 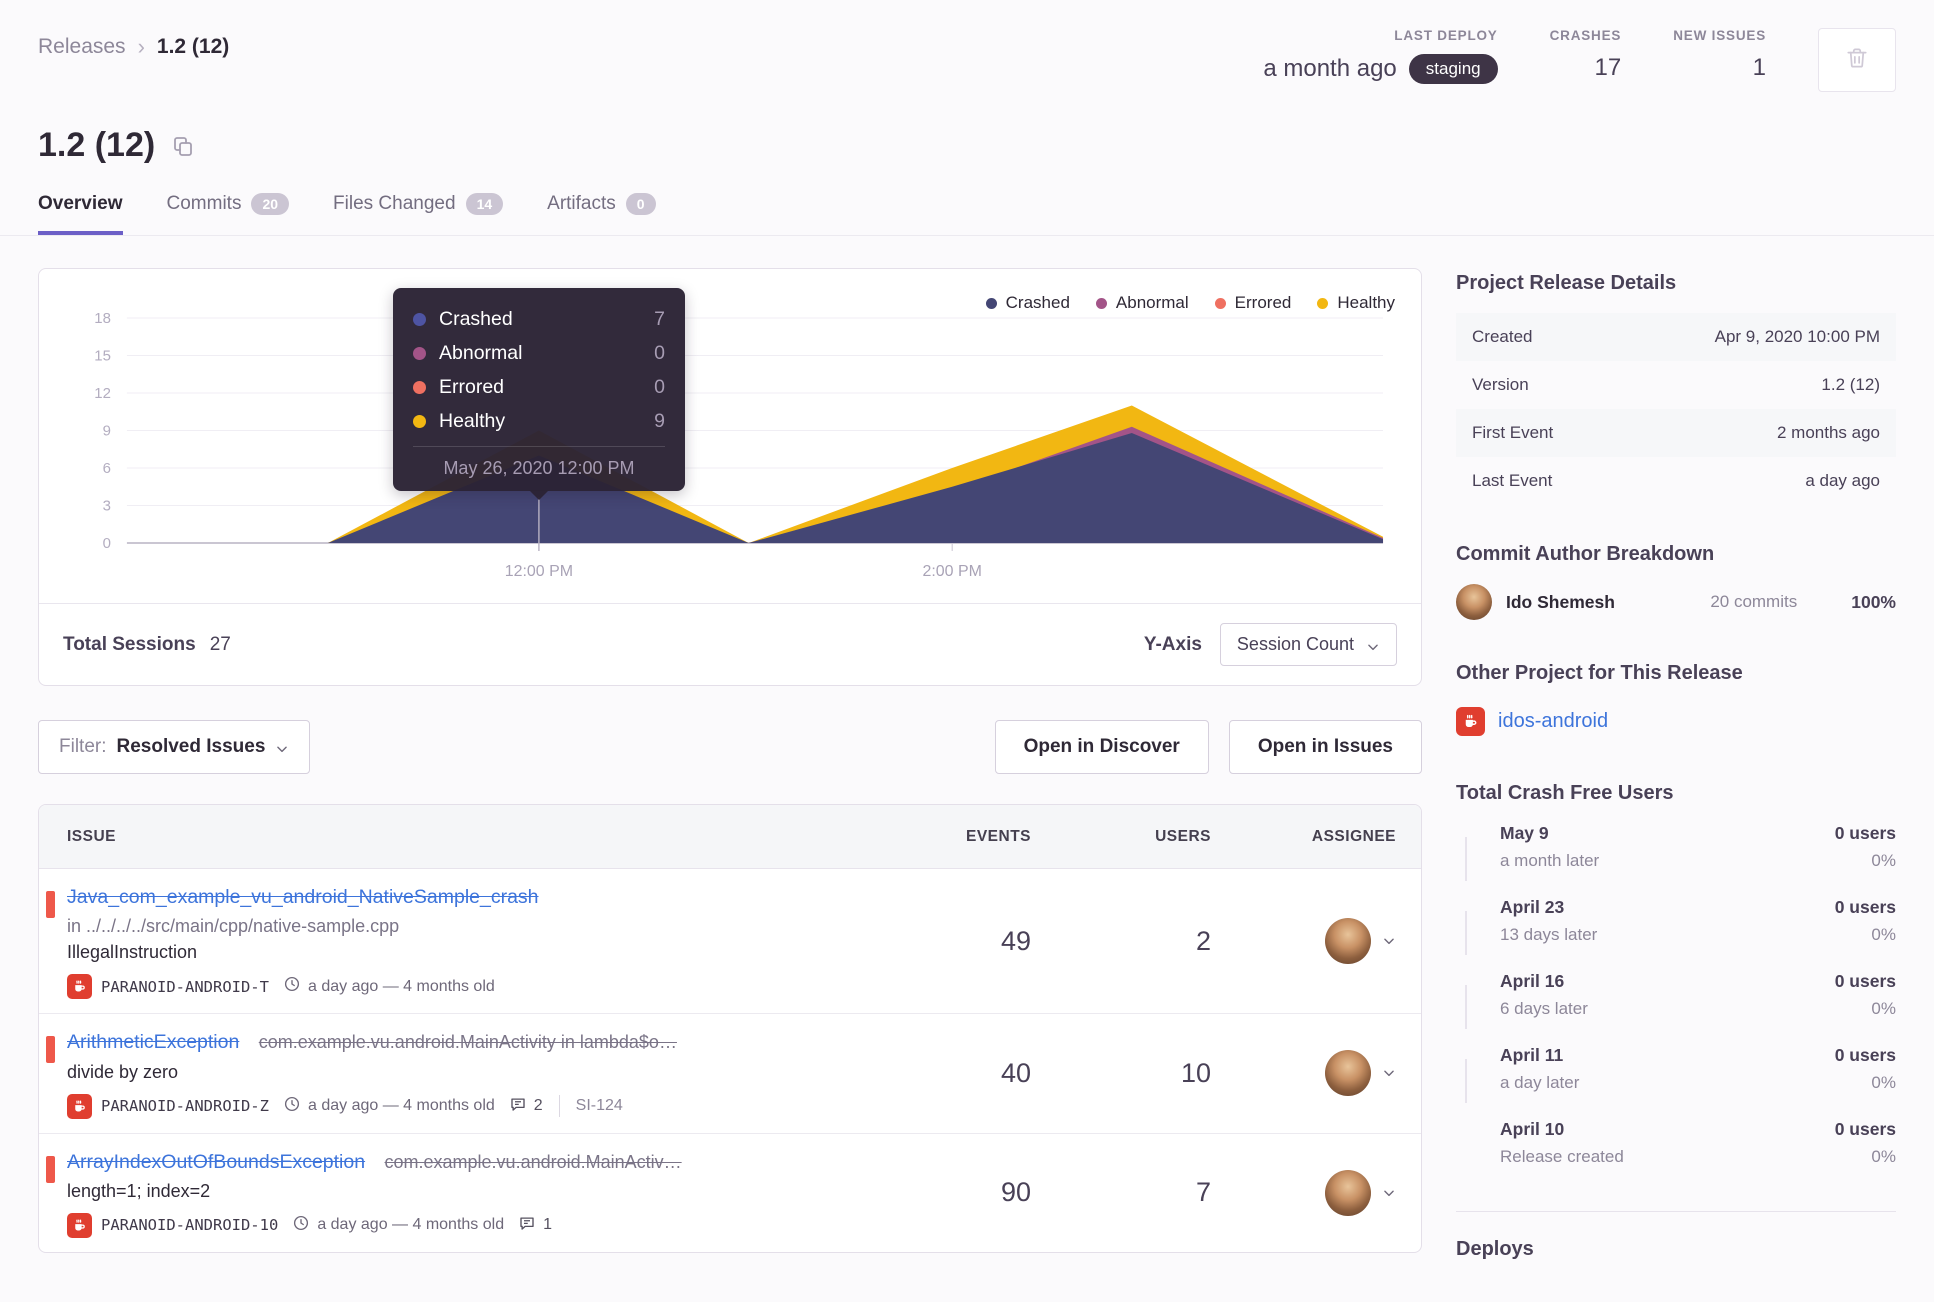 What do you see at coordinates (102, 393) in the screenshot?
I see `svg-text: 12` at bounding box center [102, 393].